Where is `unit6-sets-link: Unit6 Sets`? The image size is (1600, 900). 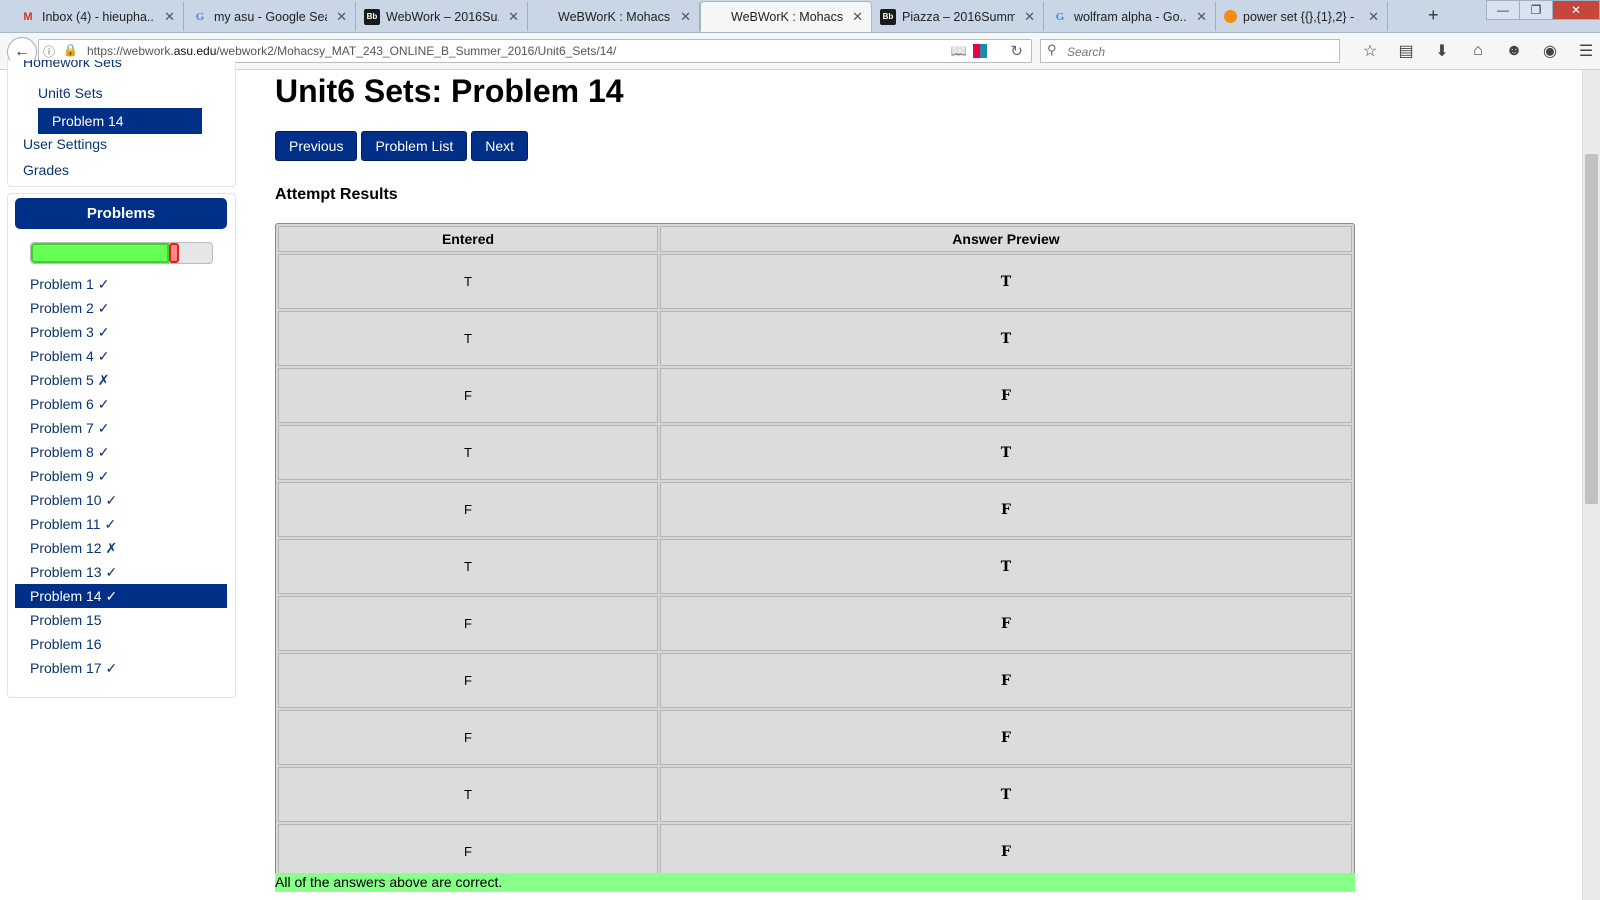 unit6-sets-link: Unit6 Sets is located at coordinates (70, 93).